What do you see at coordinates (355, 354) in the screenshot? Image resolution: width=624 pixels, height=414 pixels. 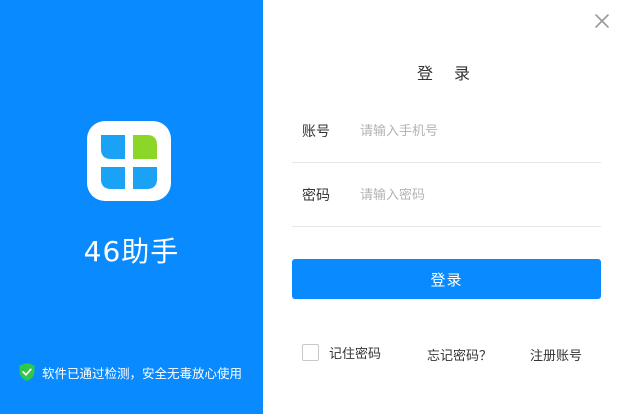 I see `remember-password-label: 记住密码` at bounding box center [355, 354].